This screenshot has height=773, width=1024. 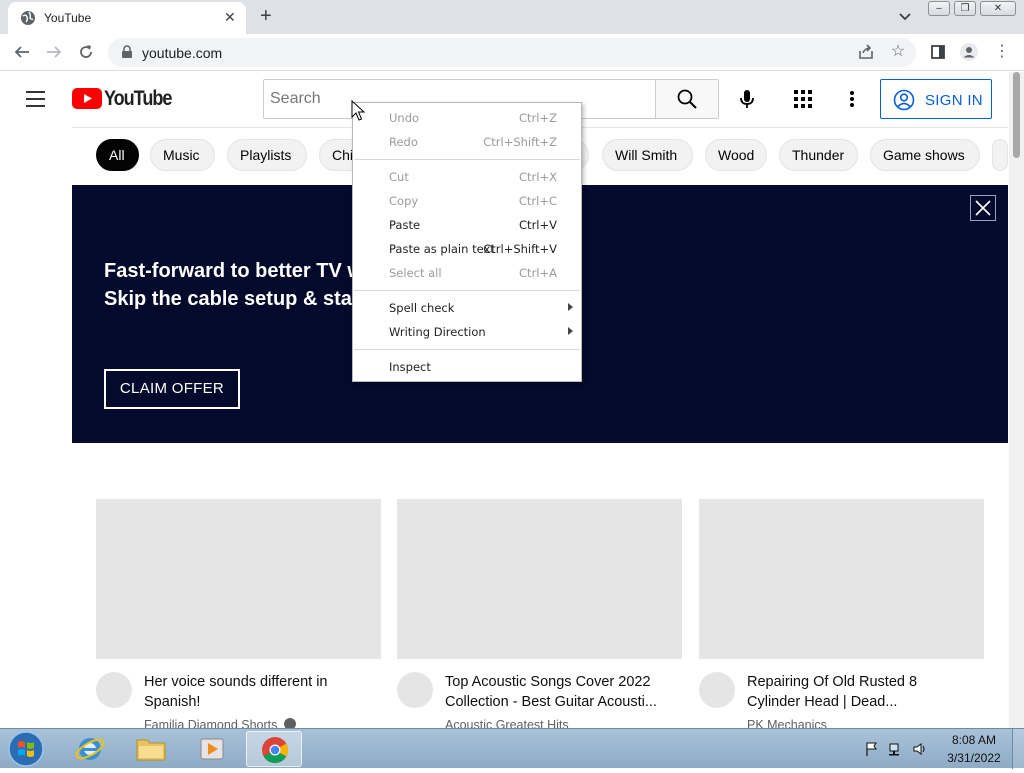 I want to click on youtube-logo: YouTube, so click(x=122, y=98).